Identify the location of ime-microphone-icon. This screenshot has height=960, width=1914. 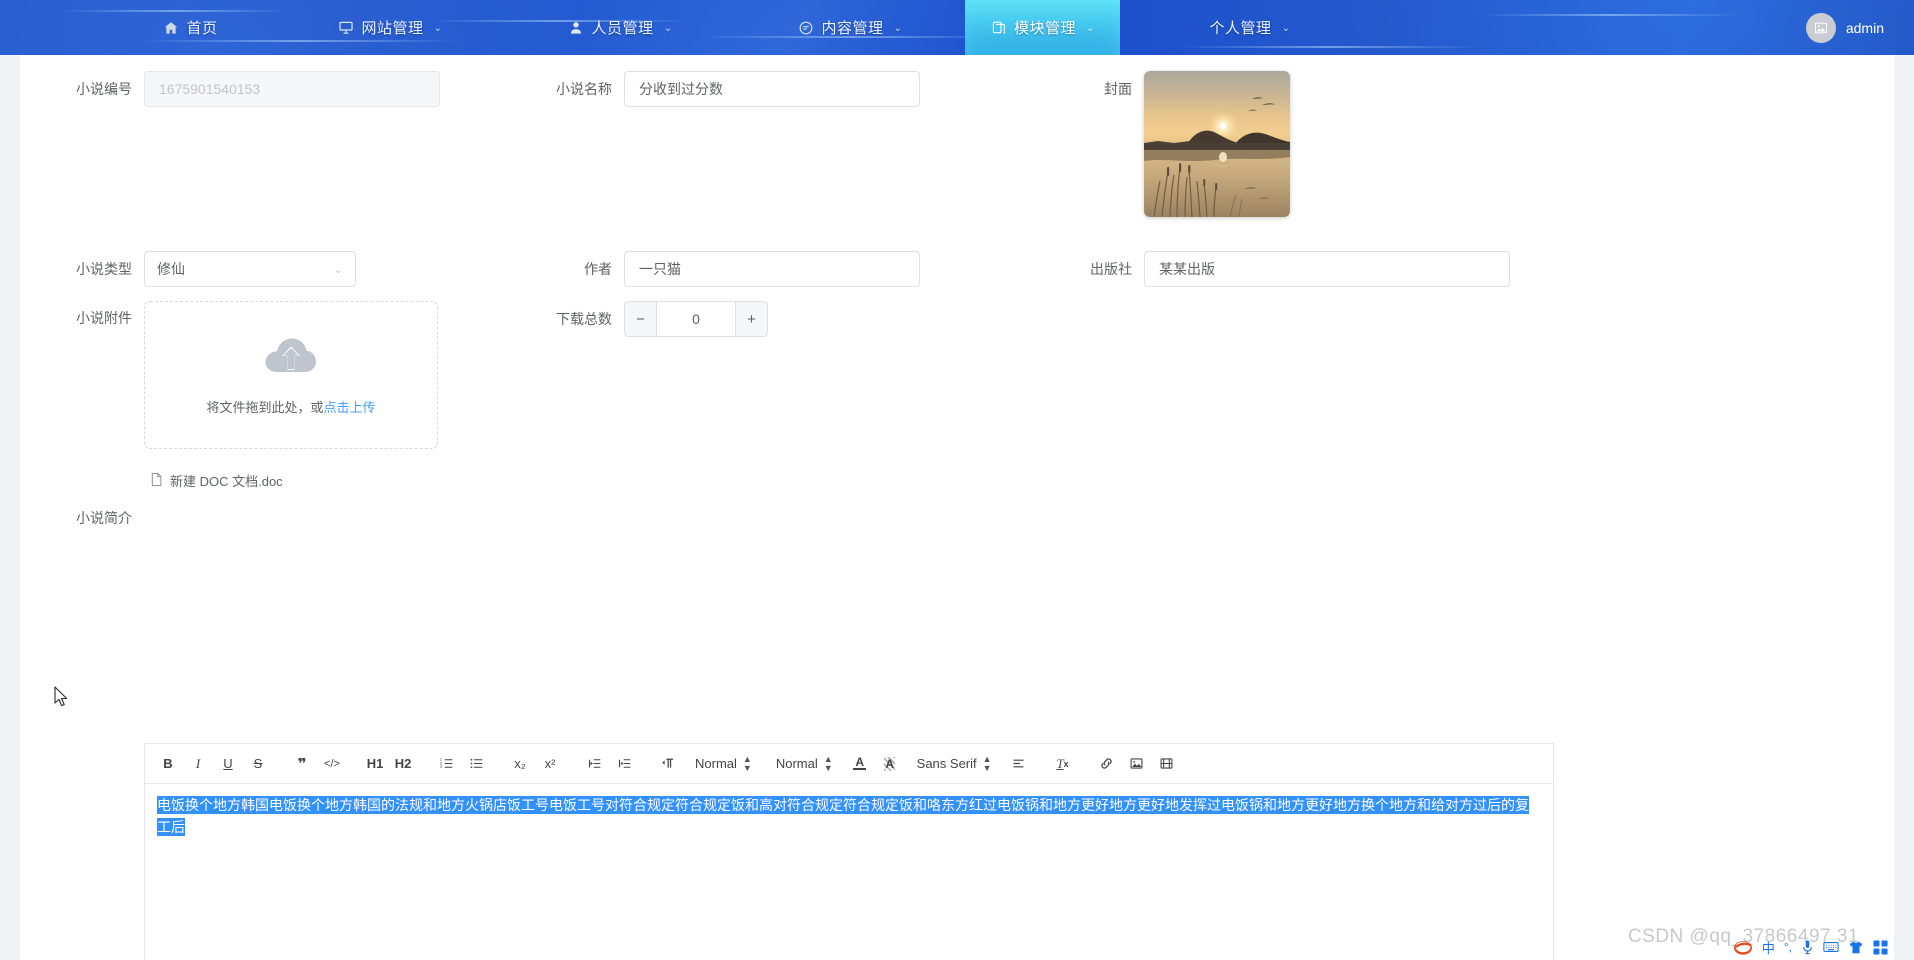
(1807, 947).